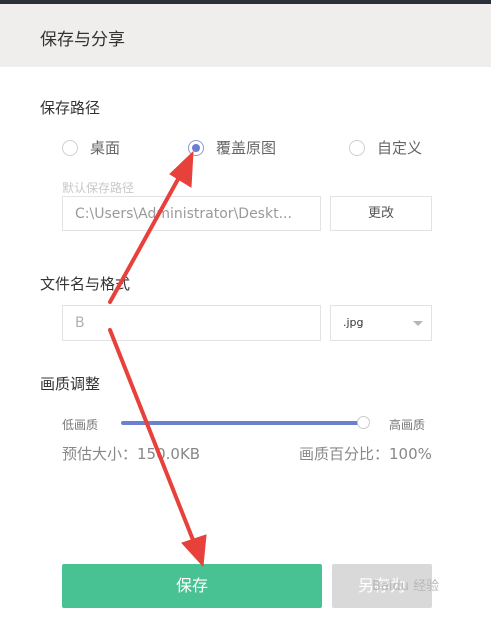 The width and height of the screenshot is (491, 628). Describe the element at coordinates (400, 148) in the screenshot. I see `radio-custom-label: 自定义` at that location.